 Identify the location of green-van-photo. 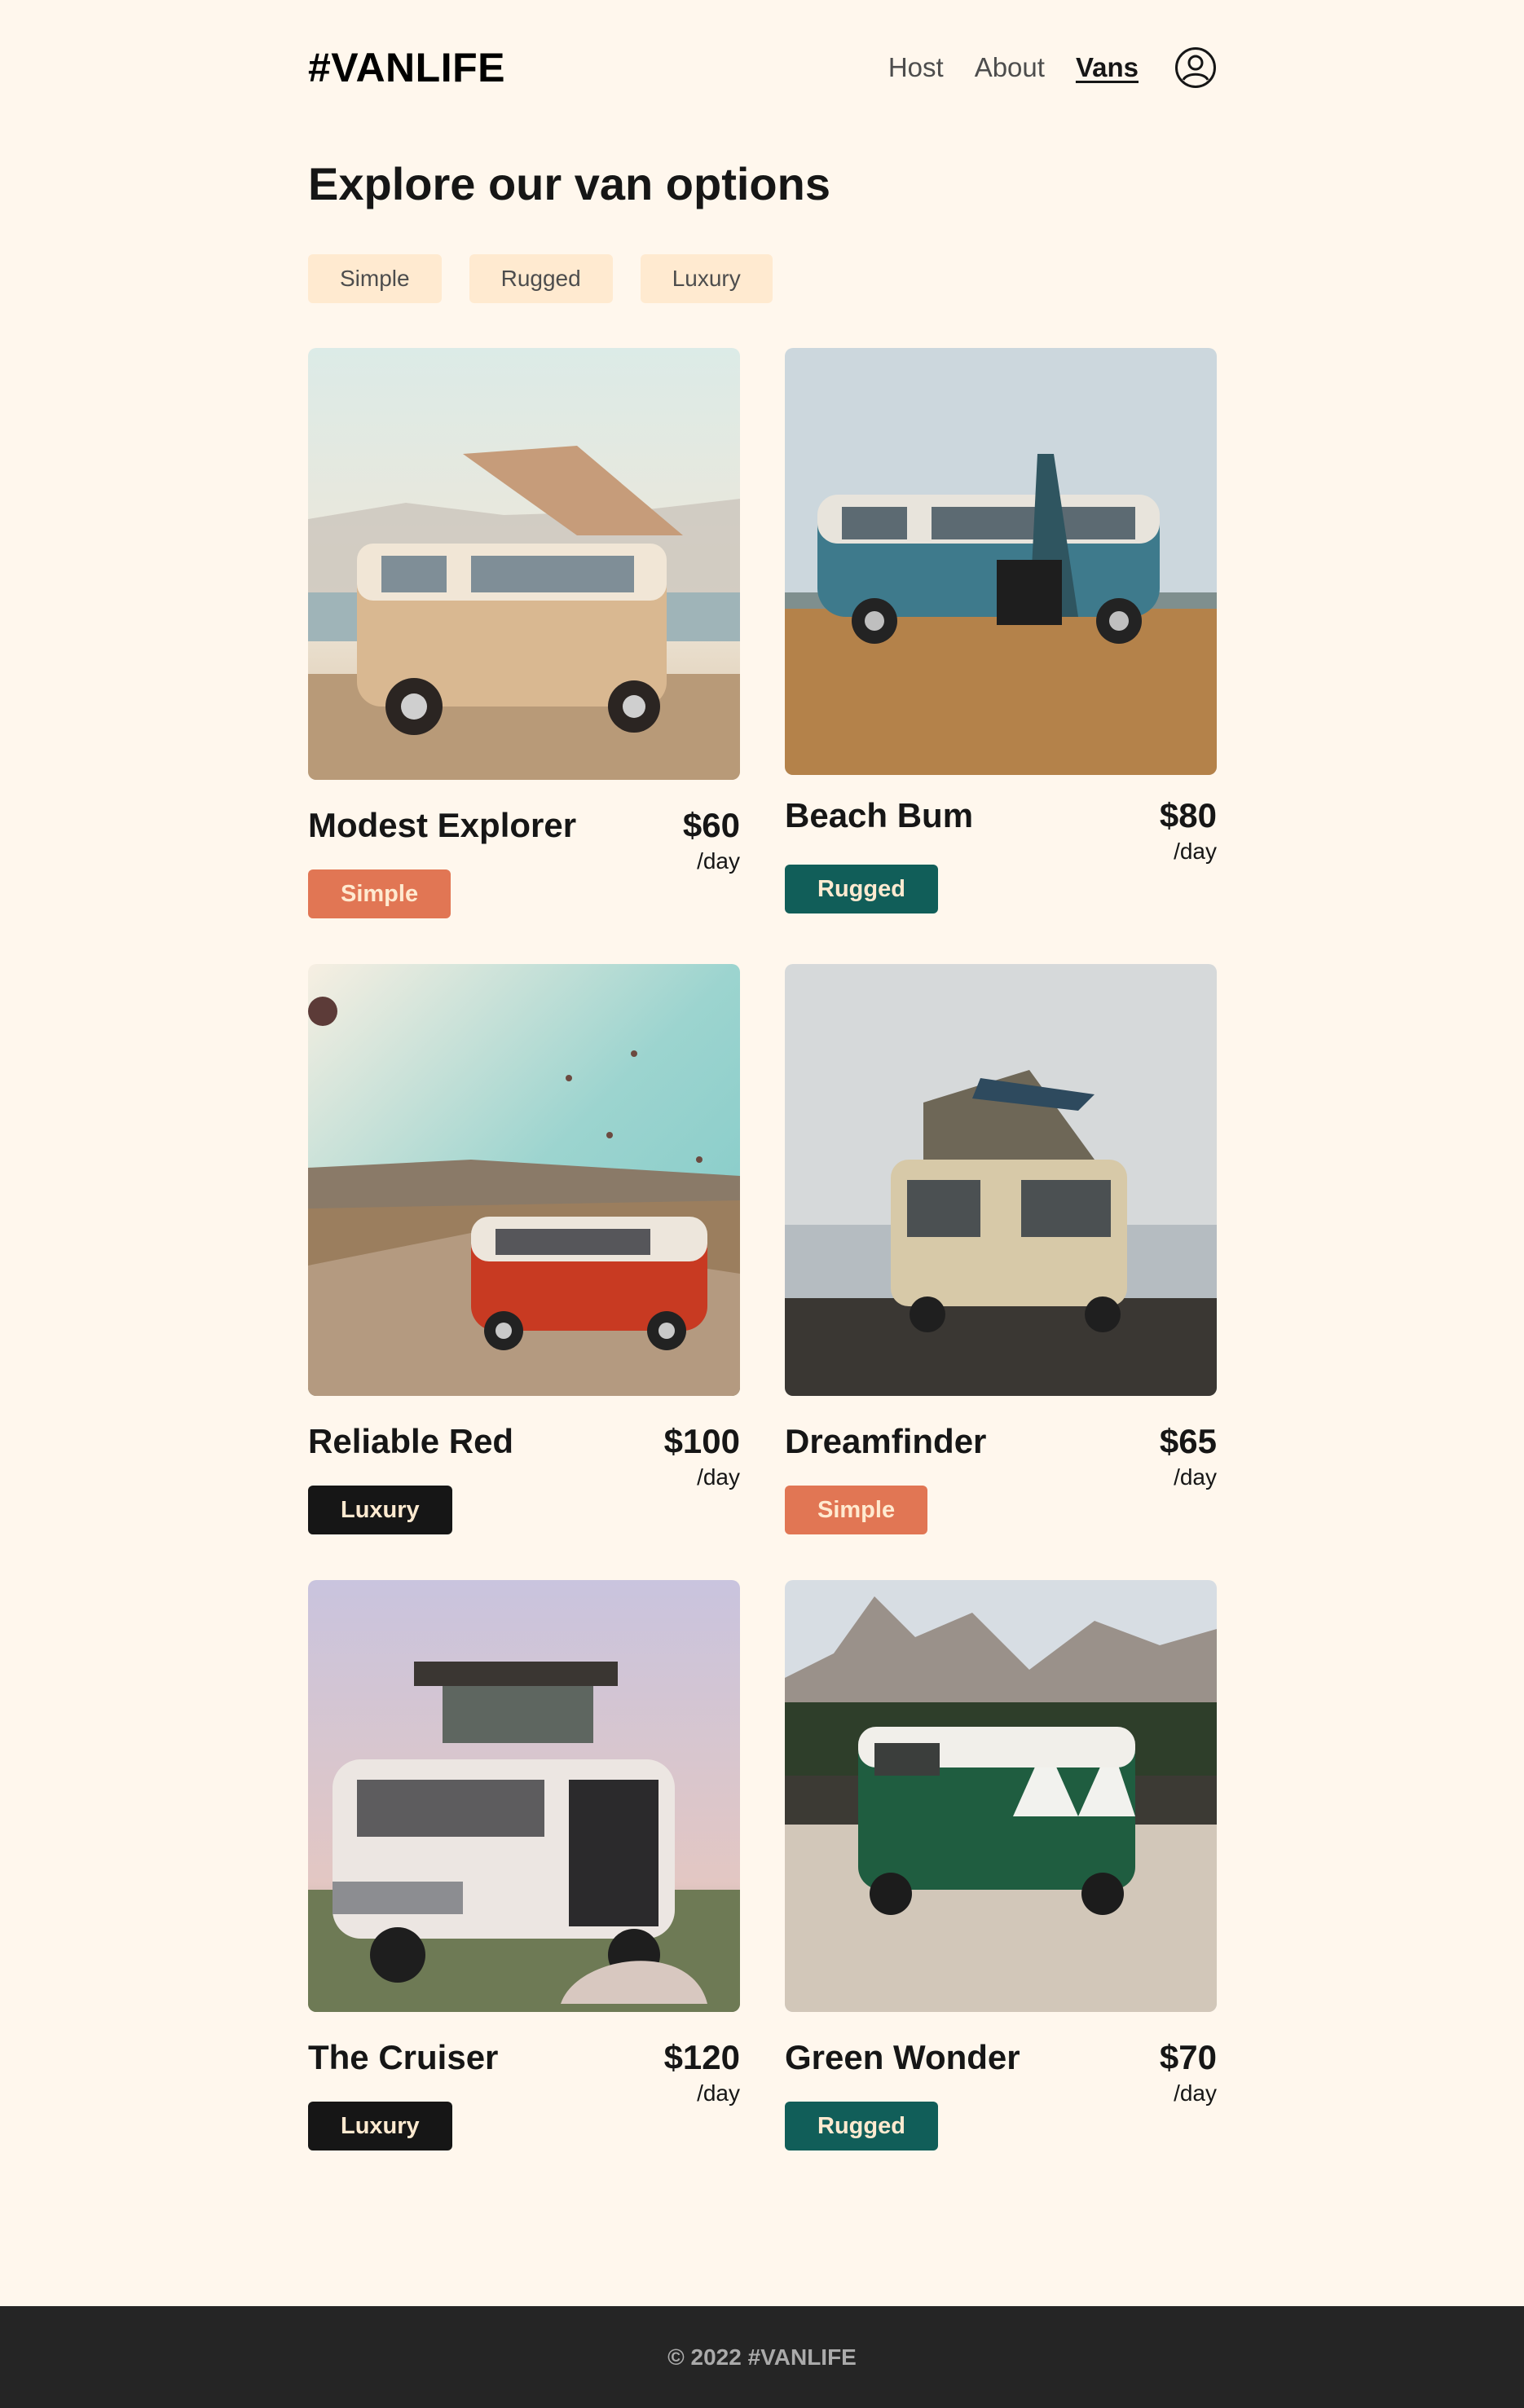
(1001, 1796).